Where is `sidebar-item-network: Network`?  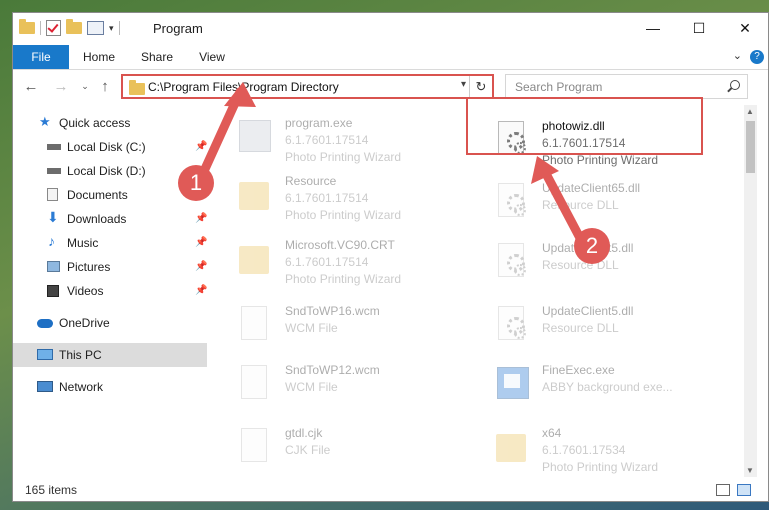 sidebar-item-network: Network is located at coordinates (110, 387).